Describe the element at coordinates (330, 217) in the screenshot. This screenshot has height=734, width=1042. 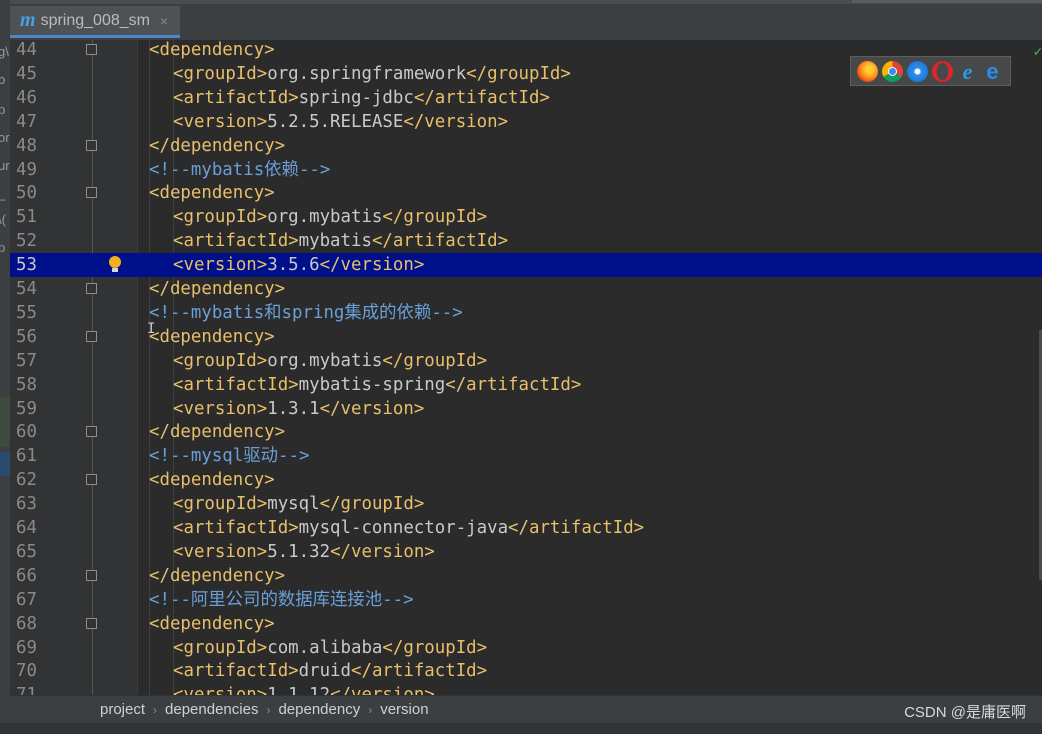
I see `code-text: <groupId>org.mybatis</groupId>` at that location.